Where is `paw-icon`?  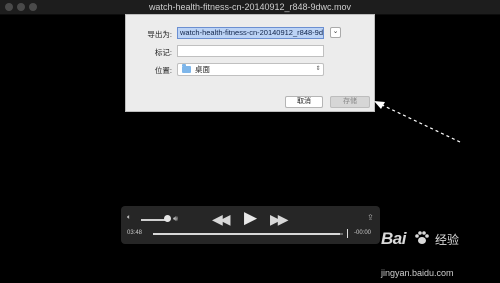
paw-icon is located at coordinates (422, 237).